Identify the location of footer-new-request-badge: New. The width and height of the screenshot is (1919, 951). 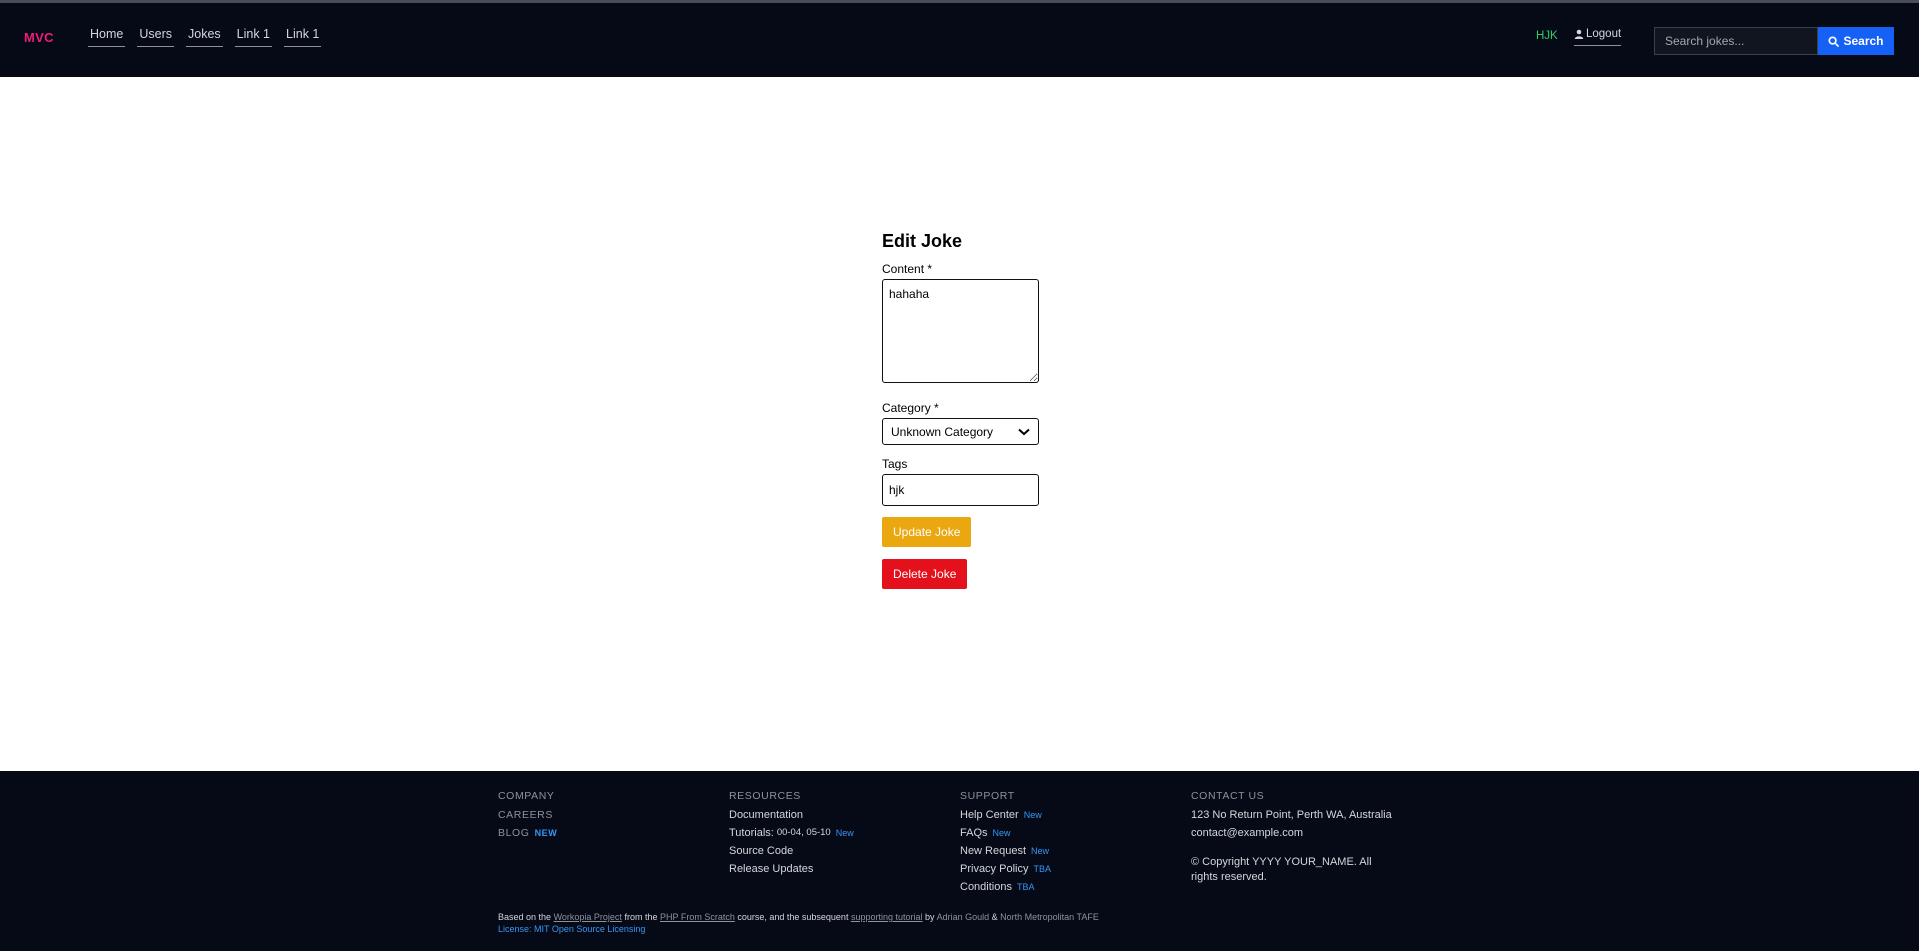
(1040, 850).